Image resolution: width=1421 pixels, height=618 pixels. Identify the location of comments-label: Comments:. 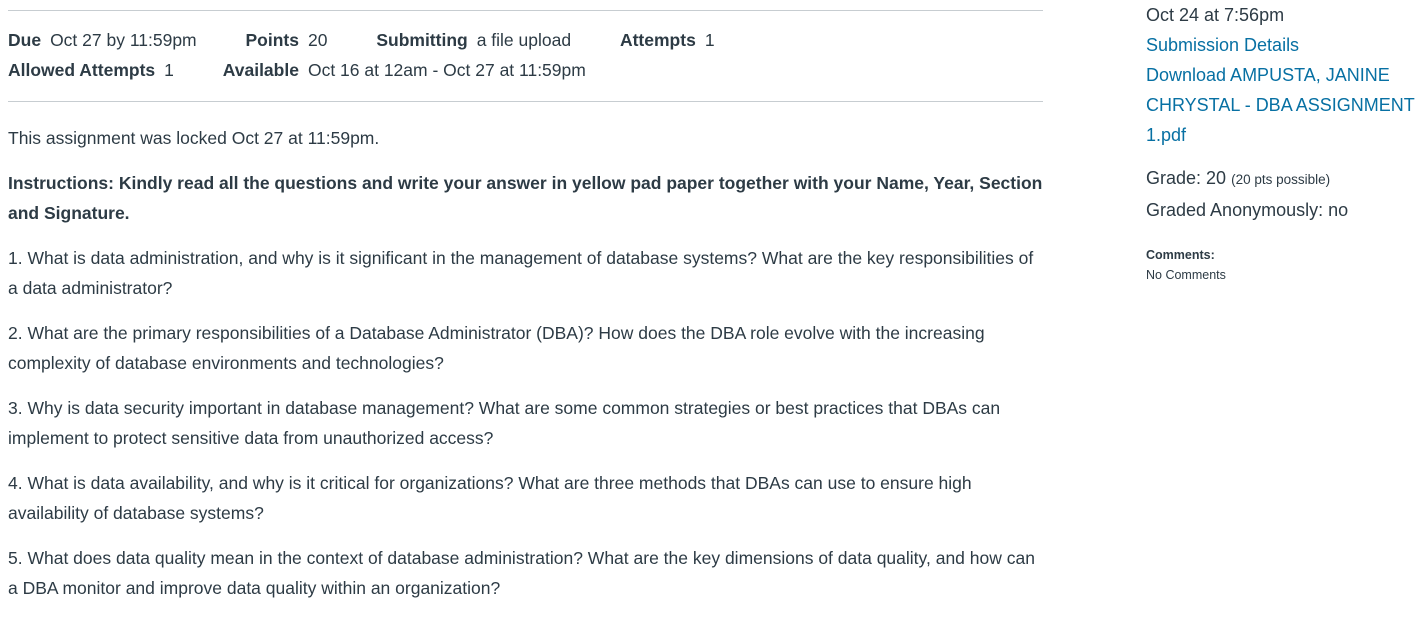
(1180, 255).